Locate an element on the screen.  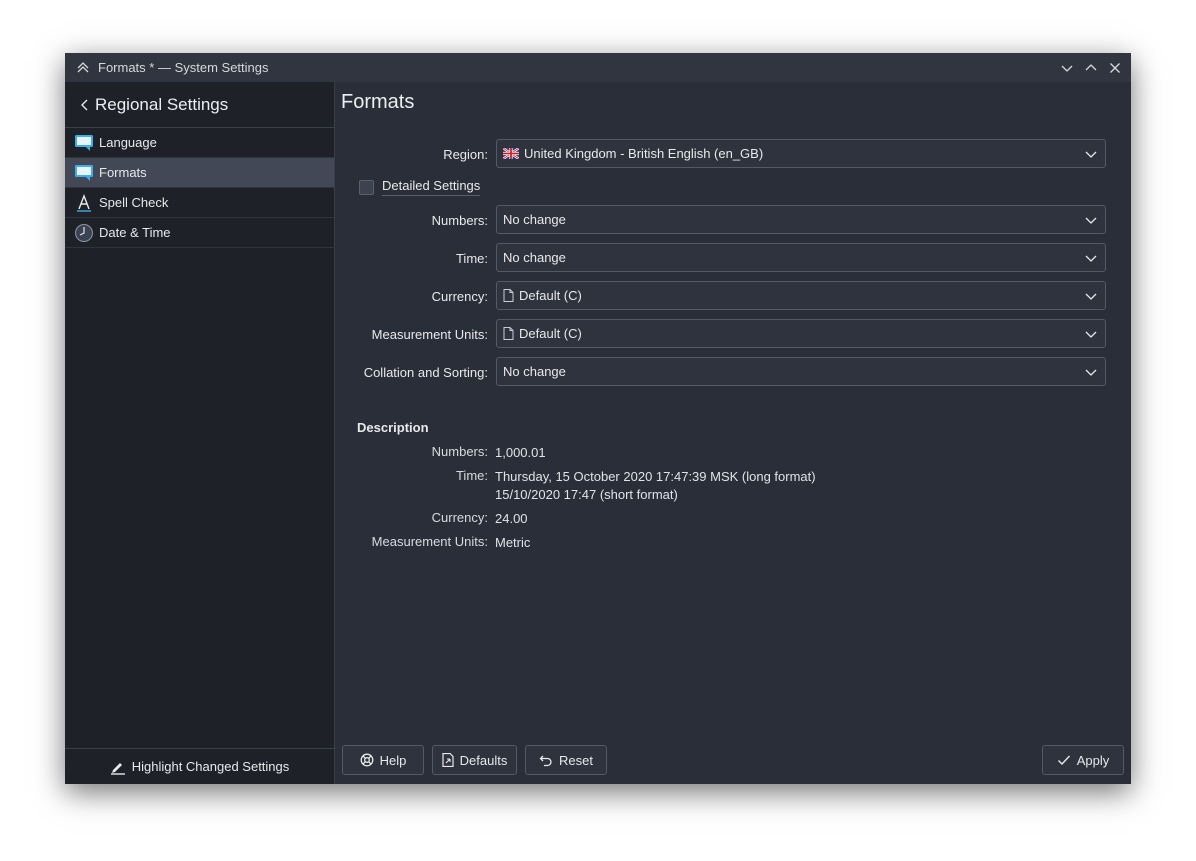
detailed-settings-checkbox-row: Detailed Settings is located at coordinates (420, 187).